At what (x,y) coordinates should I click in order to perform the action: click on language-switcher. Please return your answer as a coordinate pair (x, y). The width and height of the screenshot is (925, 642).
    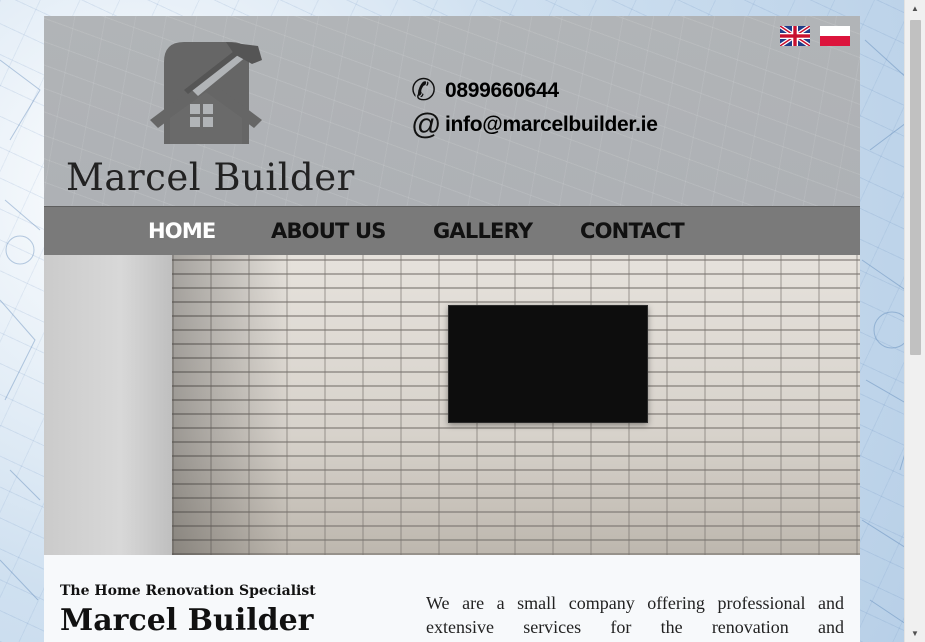
    Looking at the image, I should click on (815, 36).